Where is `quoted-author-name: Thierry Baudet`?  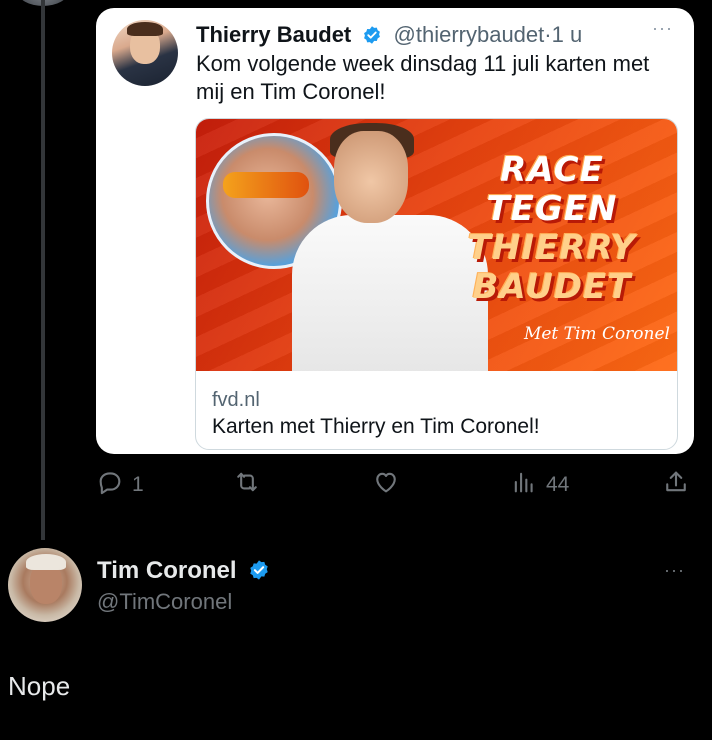 quoted-author-name: Thierry Baudet is located at coordinates (273, 34).